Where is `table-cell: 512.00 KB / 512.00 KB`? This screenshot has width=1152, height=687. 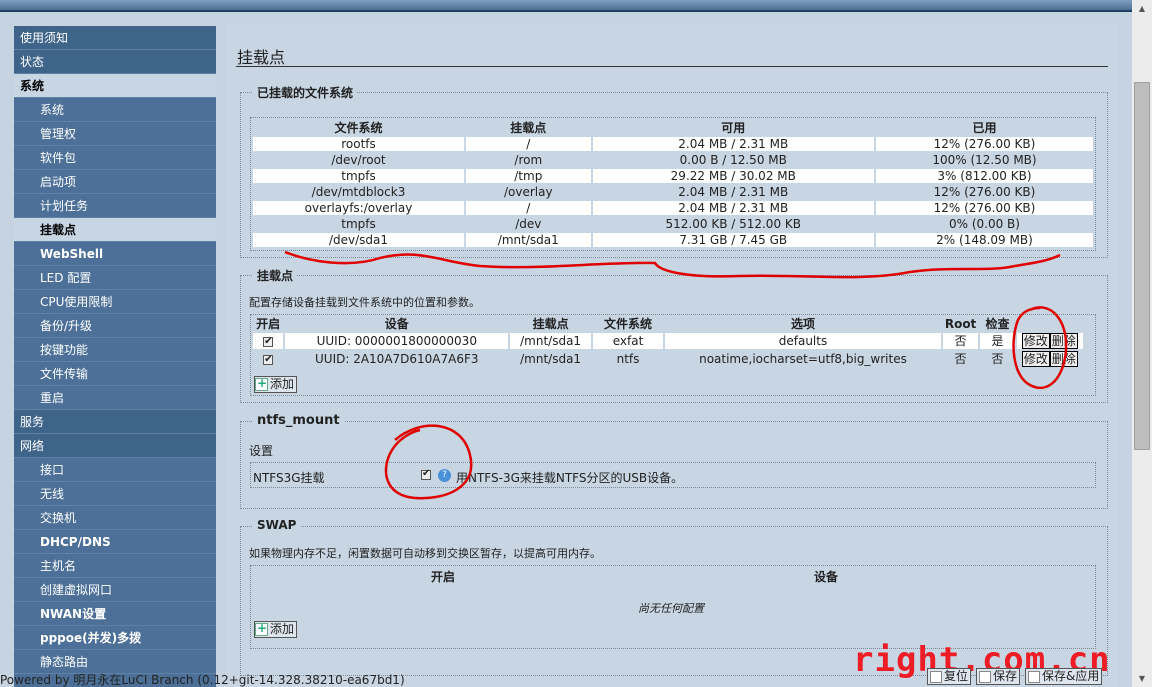 table-cell: 512.00 KB / 512.00 KB is located at coordinates (733, 224).